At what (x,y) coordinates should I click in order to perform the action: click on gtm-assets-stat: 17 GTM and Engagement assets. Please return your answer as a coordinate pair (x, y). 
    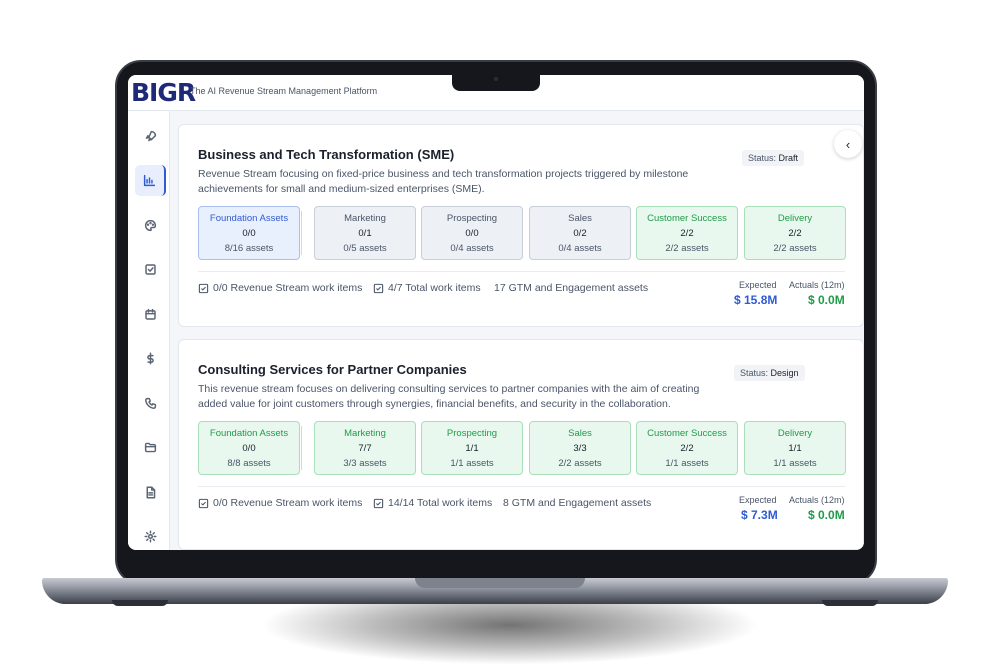
    Looking at the image, I should click on (571, 288).